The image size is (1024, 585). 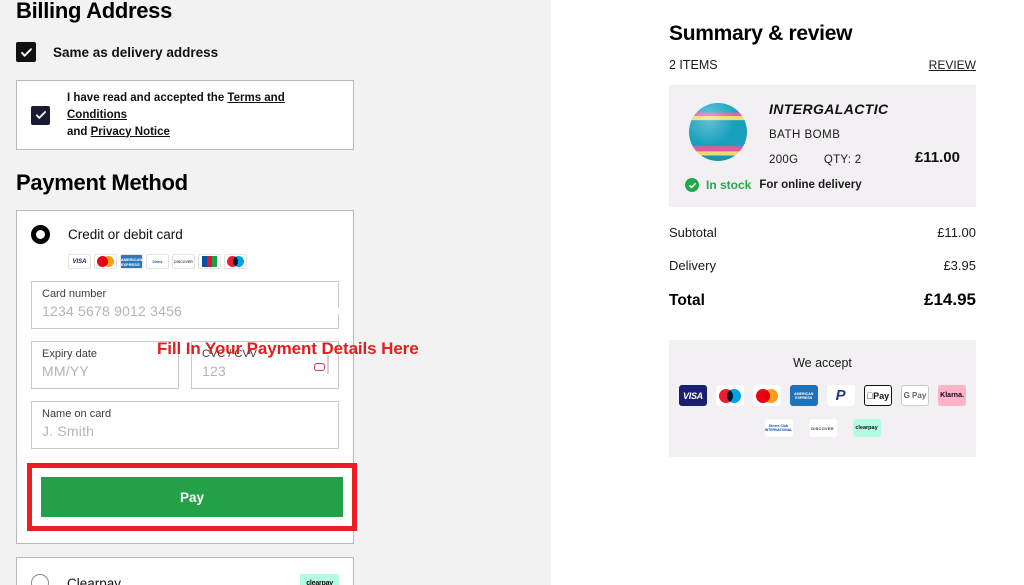 I want to click on privacy-notice-link: Privacy Notice, so click(x=130, y=132).